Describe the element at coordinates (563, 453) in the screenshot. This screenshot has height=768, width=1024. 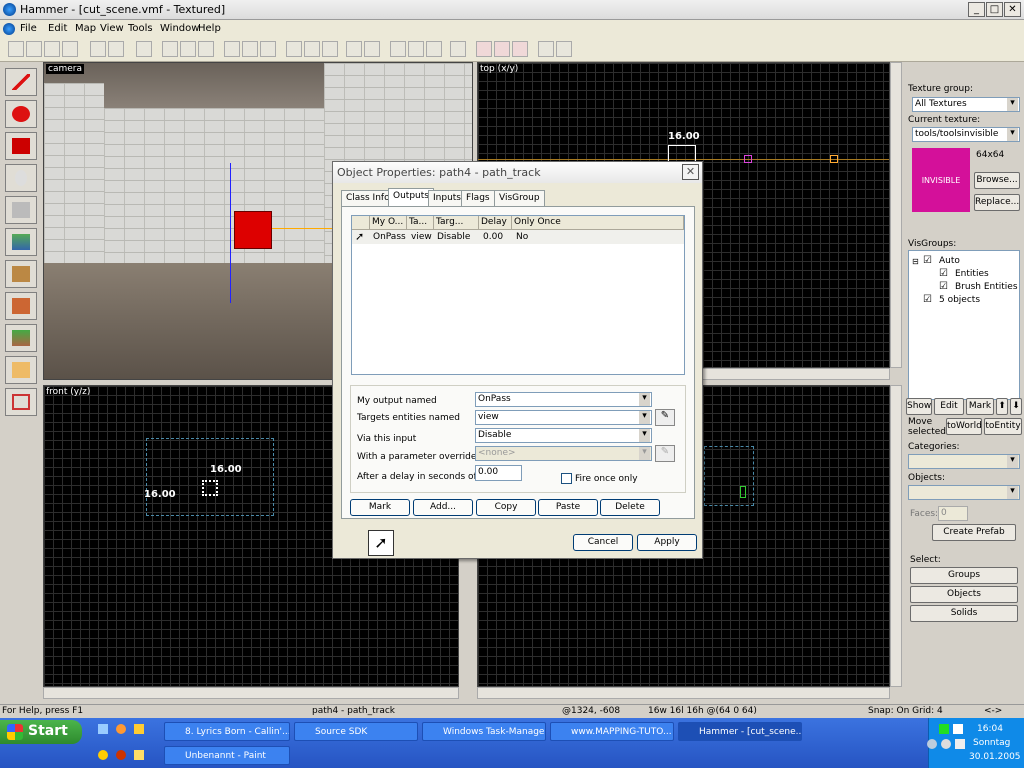
I see `parameter-select: <none>` at that location.